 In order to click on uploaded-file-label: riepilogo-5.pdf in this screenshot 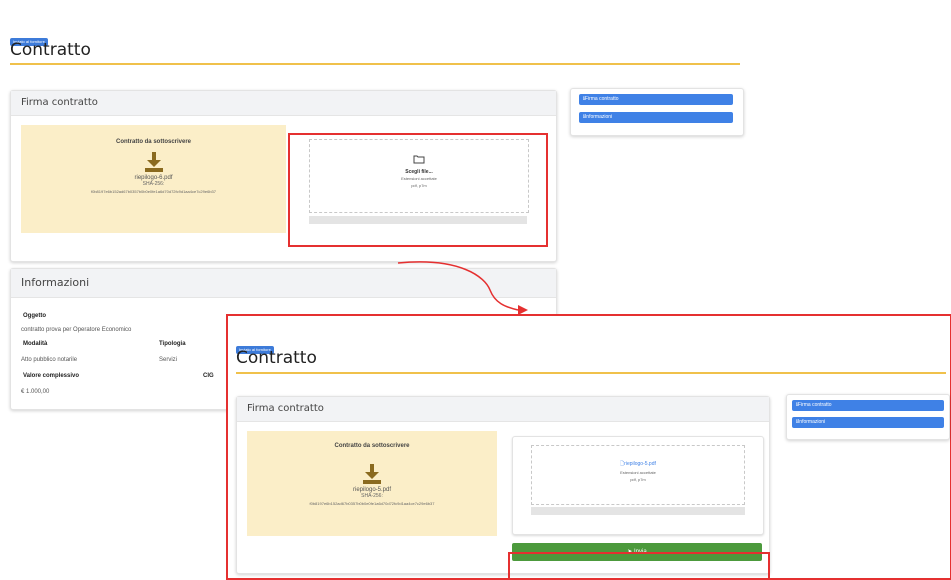, I will do `click(640, 464)`.